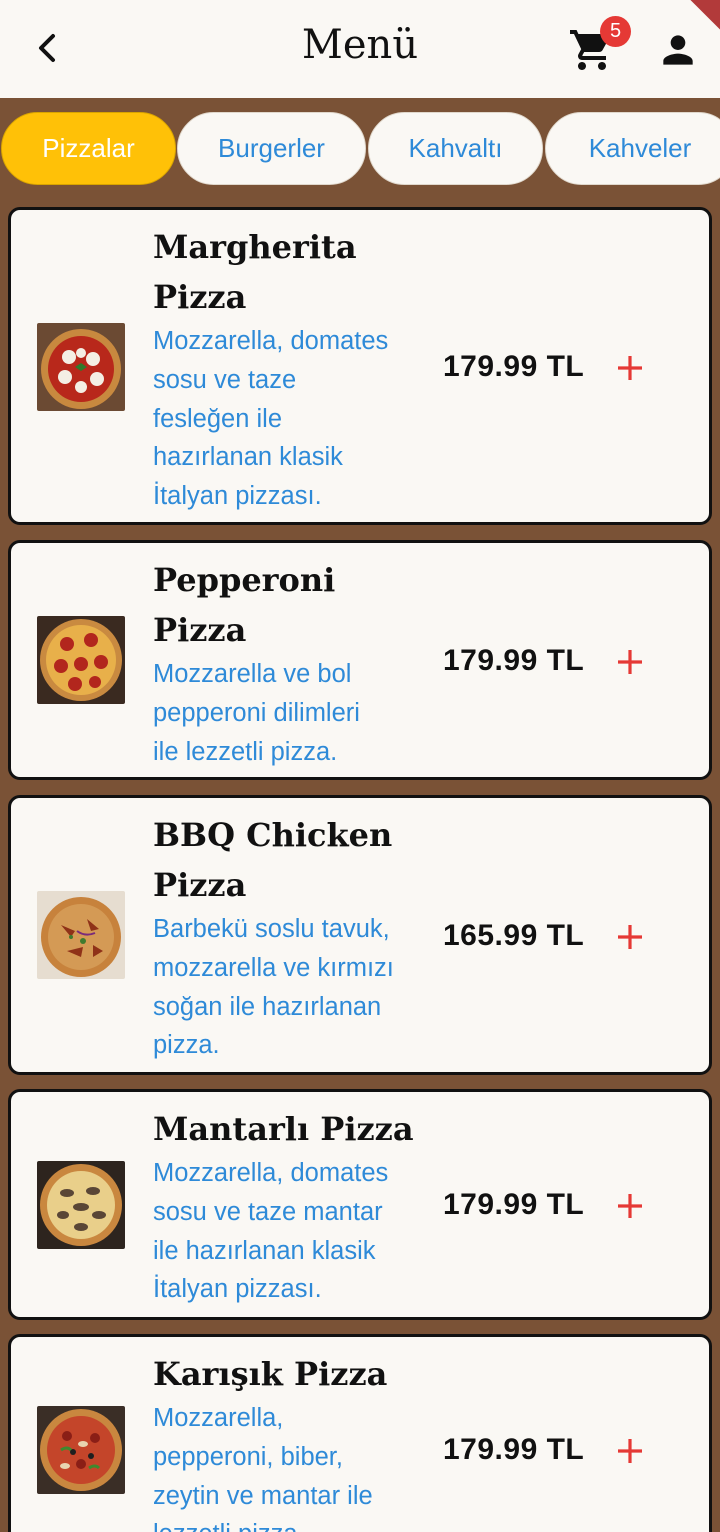  Describe the element at coordinates (273, 967) in the screenshot. I see `product-description-line: mozzarella ve kırmızı` at that location.